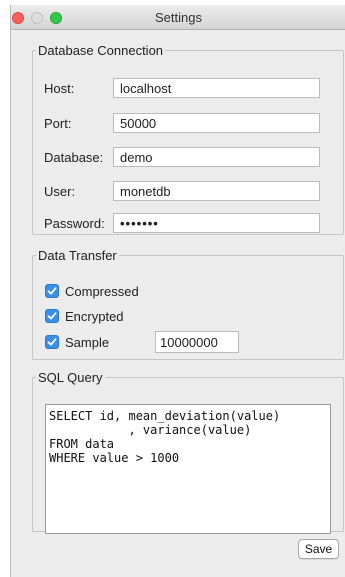 The image size is (345, 577). Describe the element at coordinates (58, 123) in the screenshot. I see `port-label: Port:` at that location.